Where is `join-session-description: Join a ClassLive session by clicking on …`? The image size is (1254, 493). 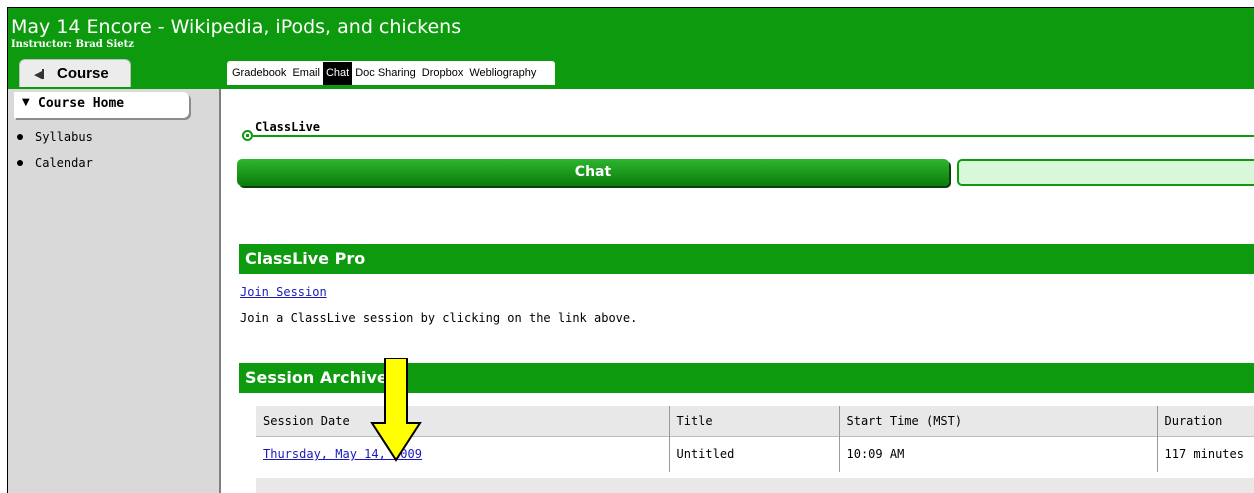
join-session-description: Join a ClassLive session by clicking on … is located at coordinates (439, 318).